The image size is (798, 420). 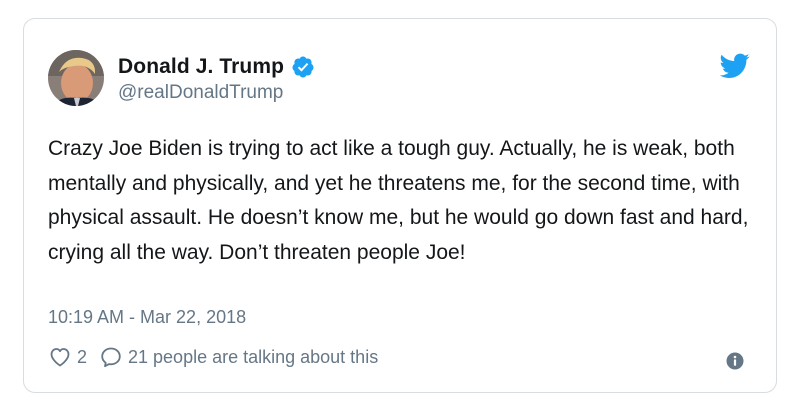 I want to click on twitter-bird-icon, so click(x=734, y=66).